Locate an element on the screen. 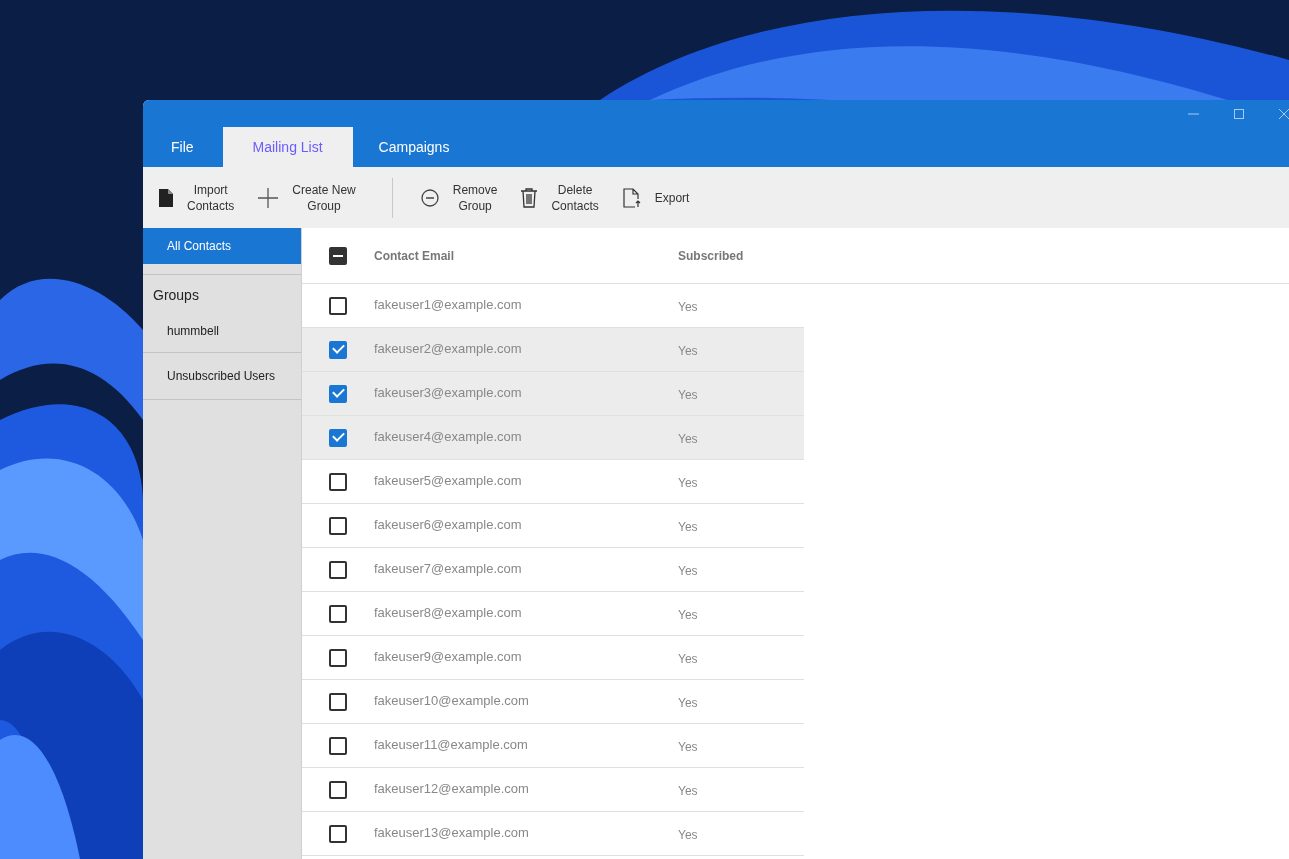  email-cell-text: fakeuser9@example.com is located at coordinates (448, 656).